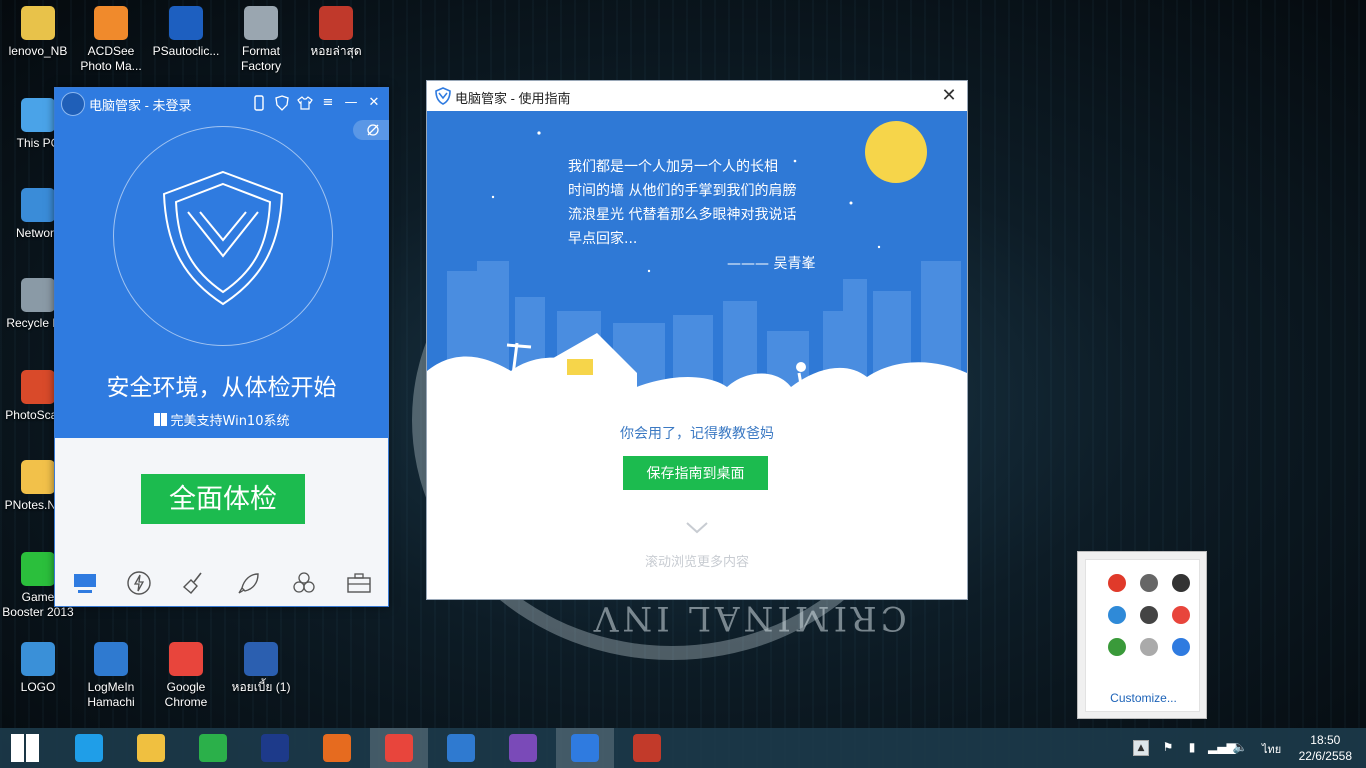  I want to click on clock-time: 18:50, so click(1325, 740).